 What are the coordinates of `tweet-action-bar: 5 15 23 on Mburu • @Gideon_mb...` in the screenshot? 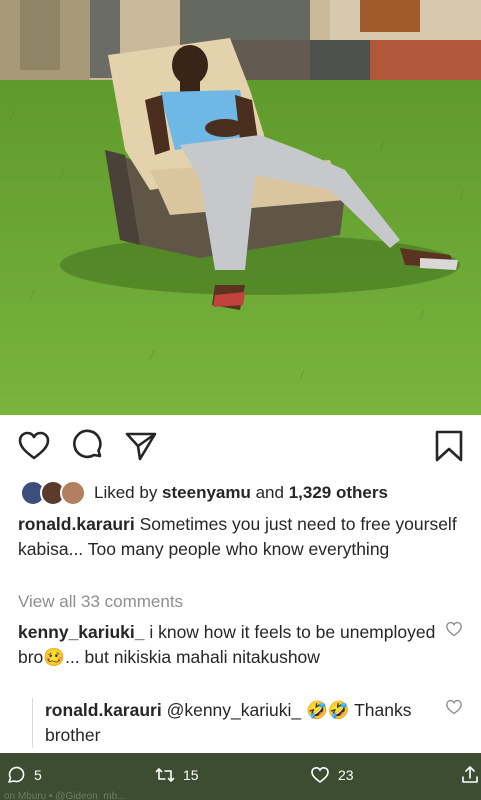 It's located at (240, 776).